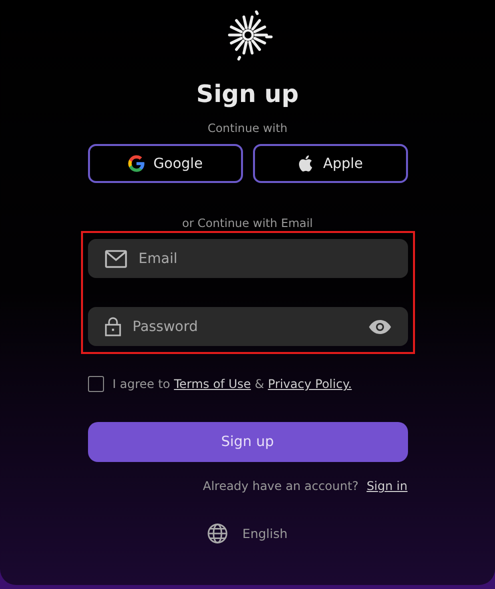  Describe the element at coordinates (380, 326) in the screenshot. I see `eye-icon` at that location.